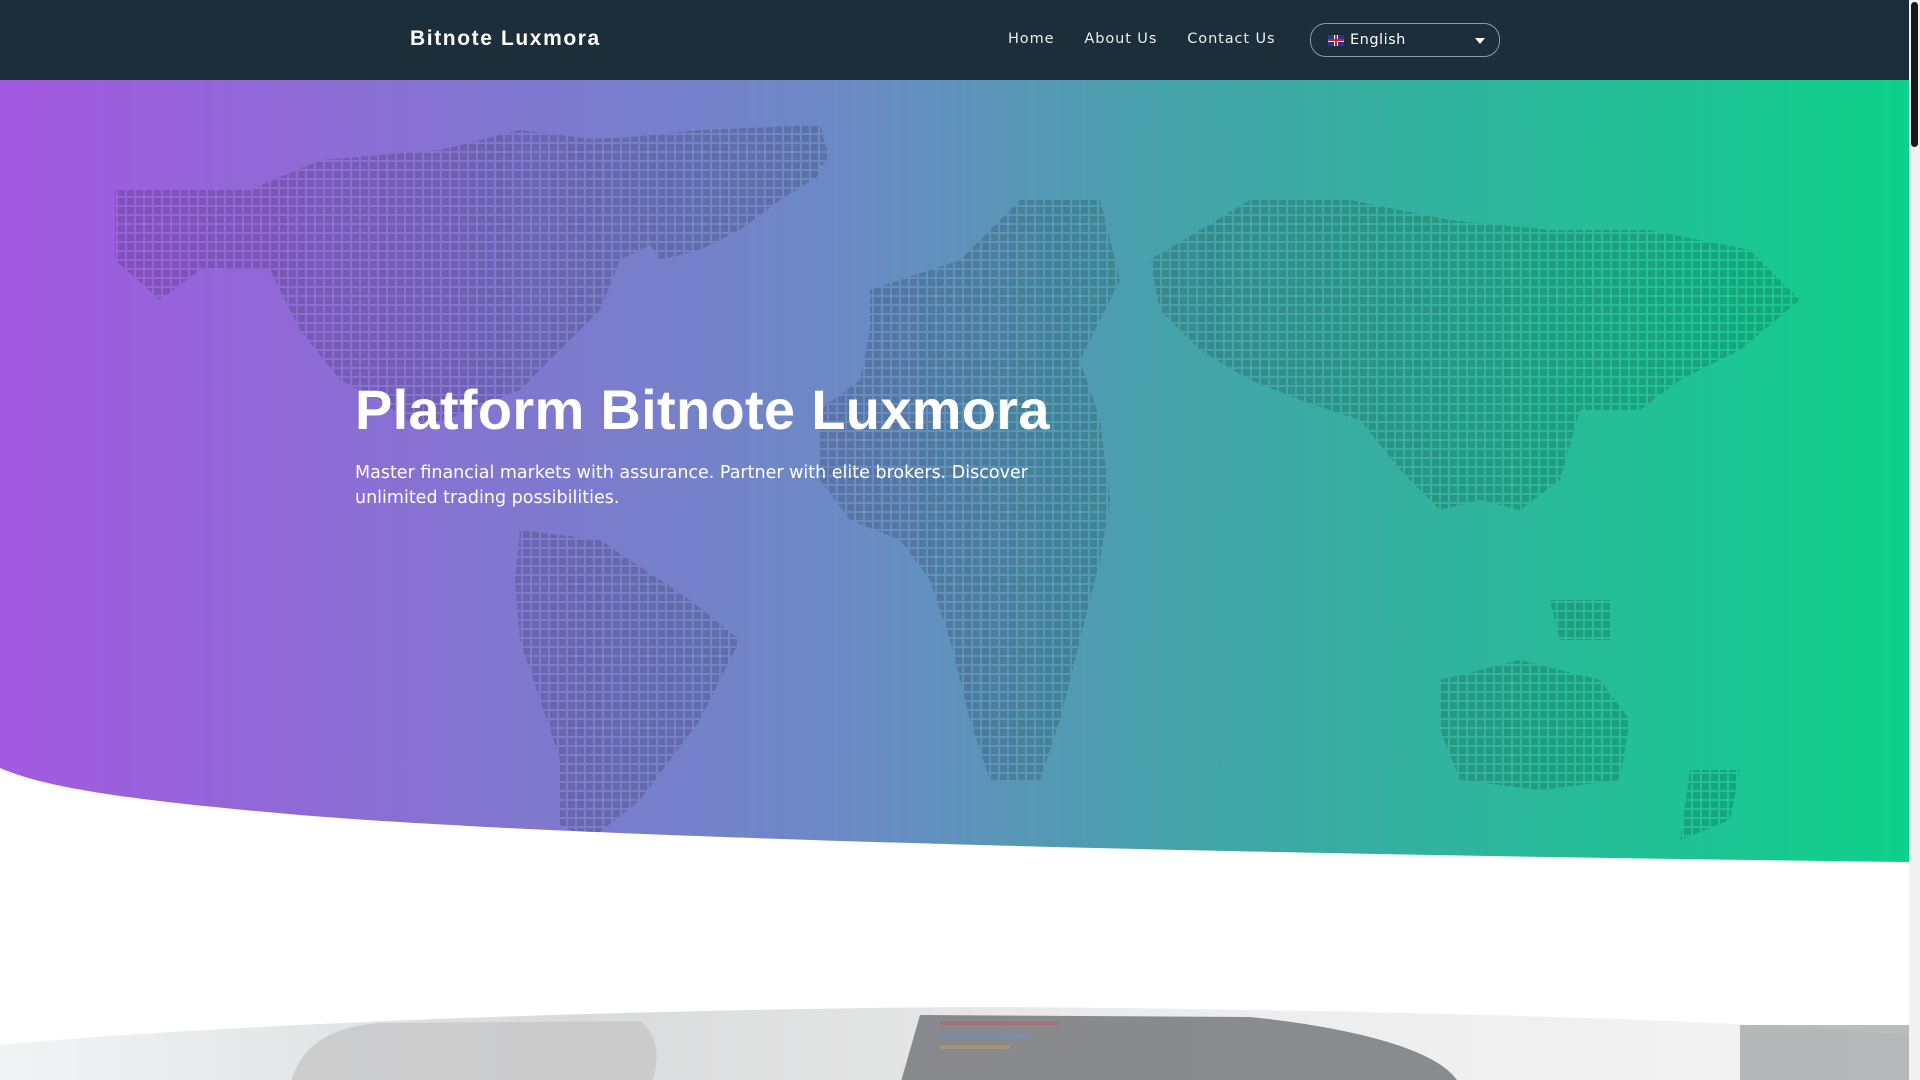  I want to click on language-selected-label: English, so click(1378, 40).